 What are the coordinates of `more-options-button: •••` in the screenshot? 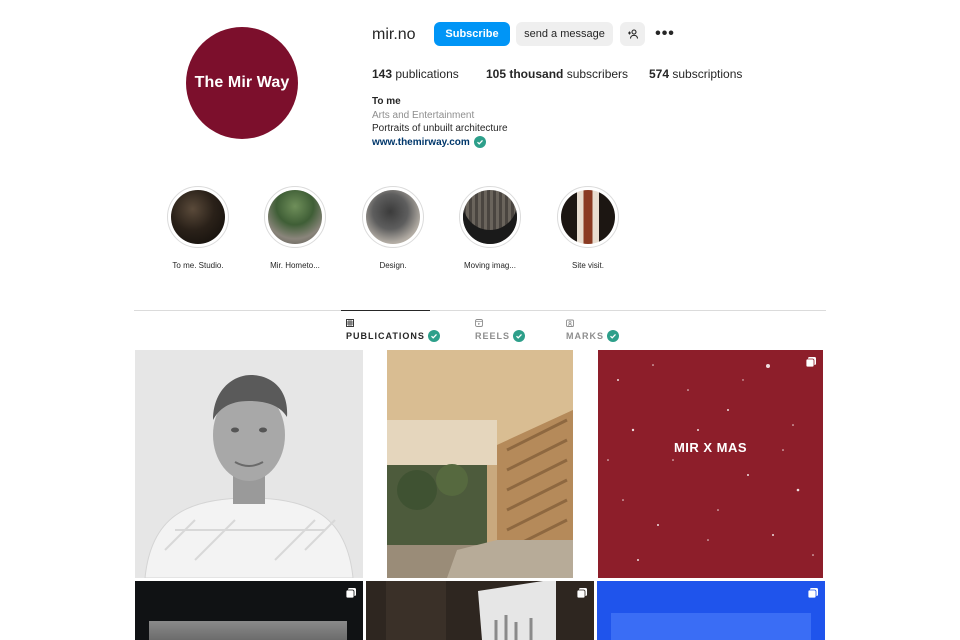 It's located at (665, 34).